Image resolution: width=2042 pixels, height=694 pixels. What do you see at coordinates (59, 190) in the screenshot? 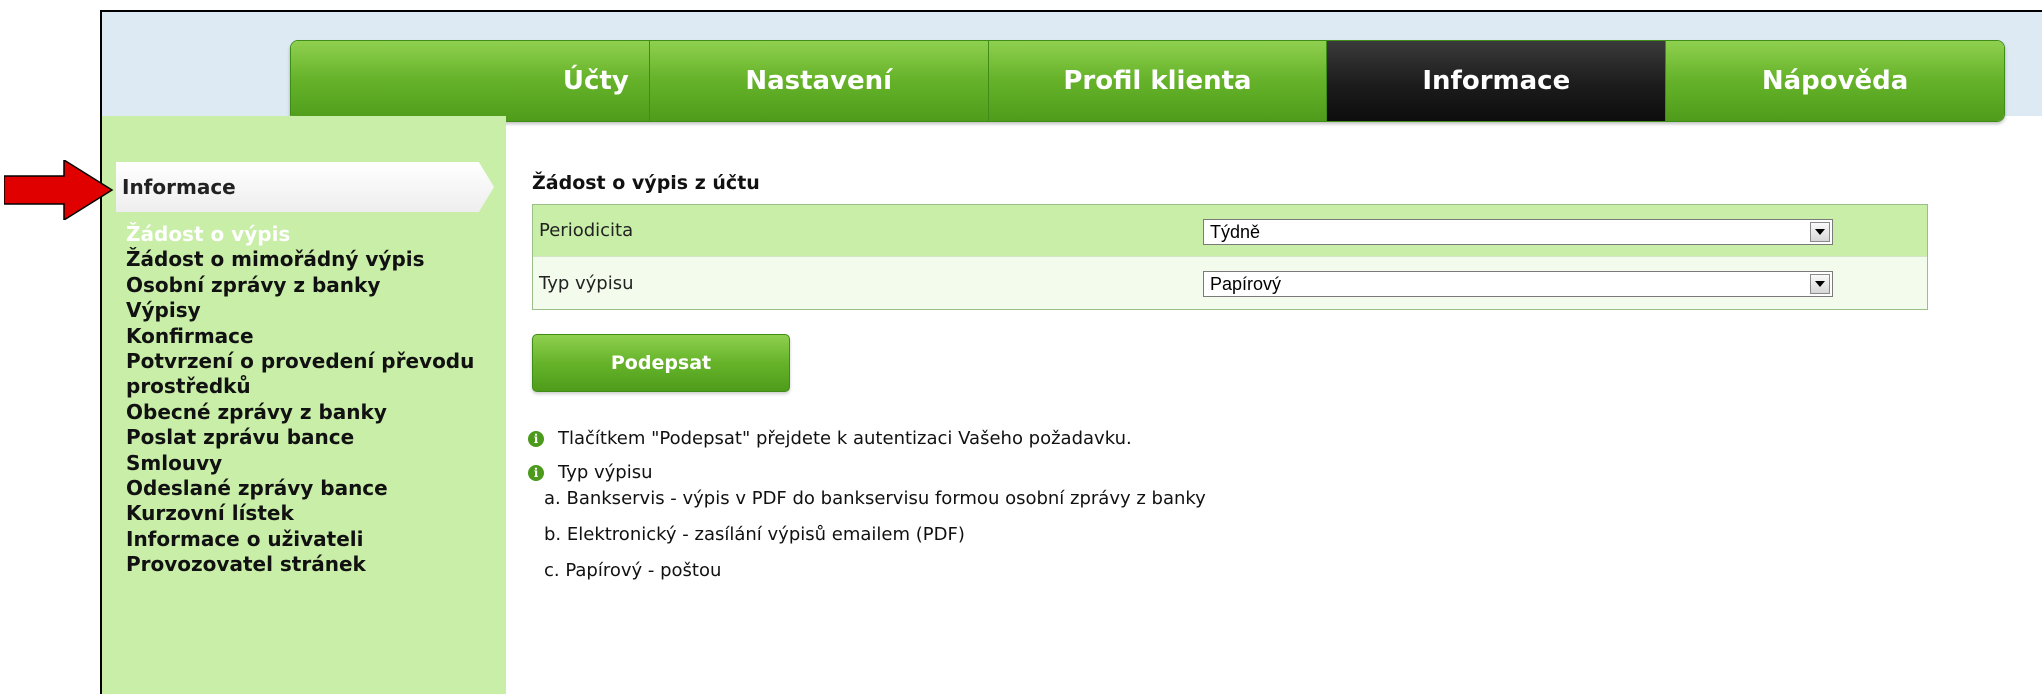
I see `red-arrow-icon` at bounding box center [59, 190].